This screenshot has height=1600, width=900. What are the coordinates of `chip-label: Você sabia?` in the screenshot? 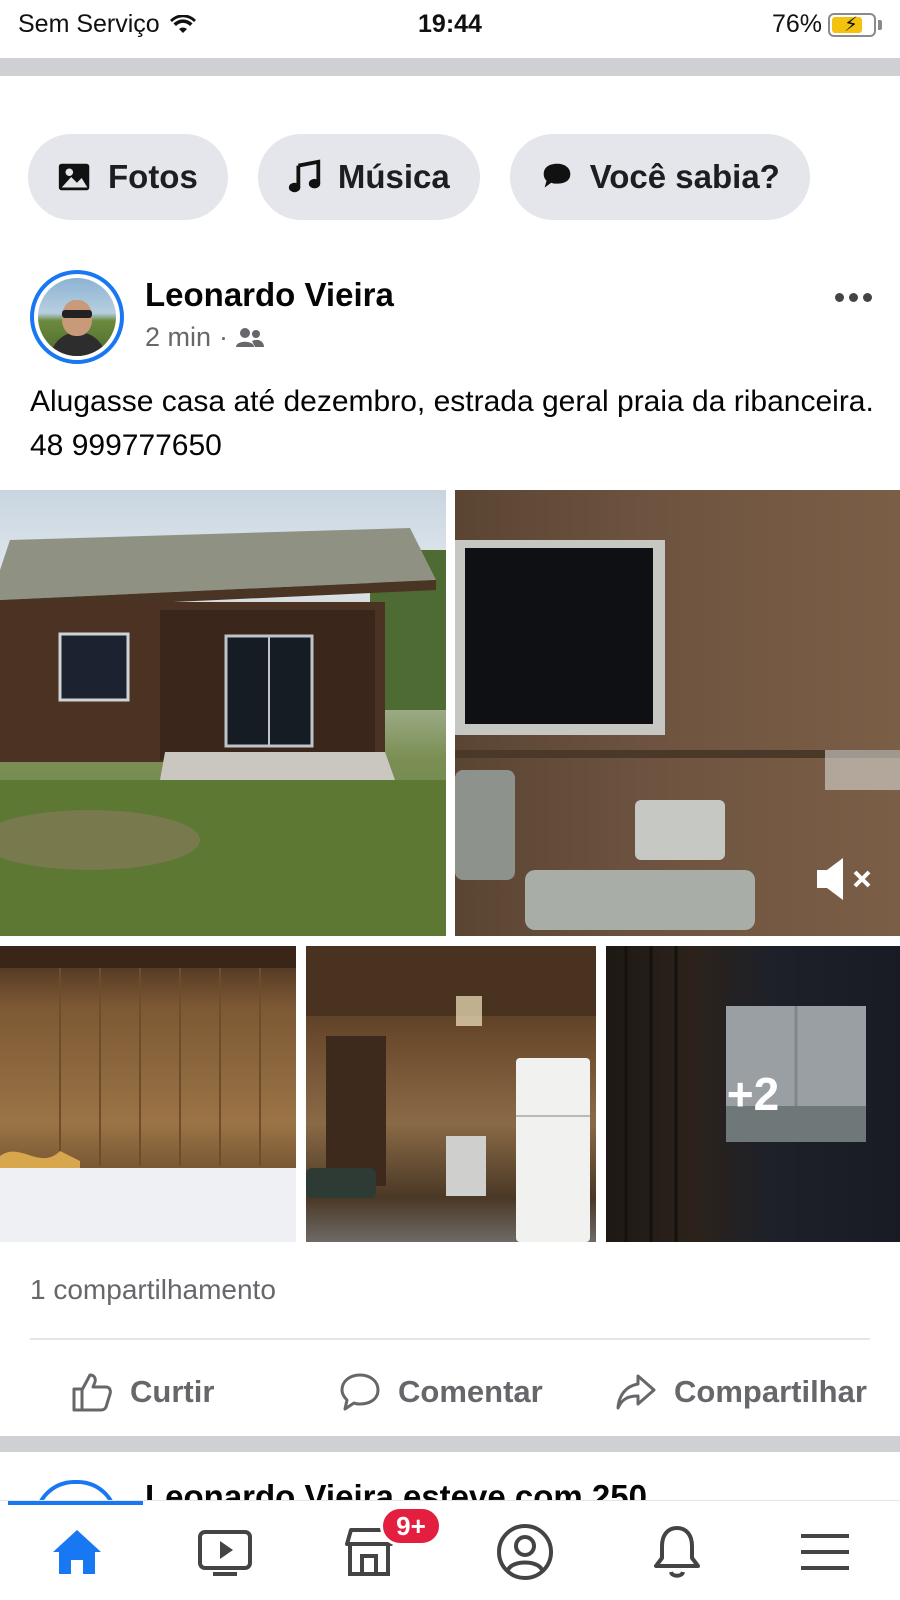 It's located at (684, 176).